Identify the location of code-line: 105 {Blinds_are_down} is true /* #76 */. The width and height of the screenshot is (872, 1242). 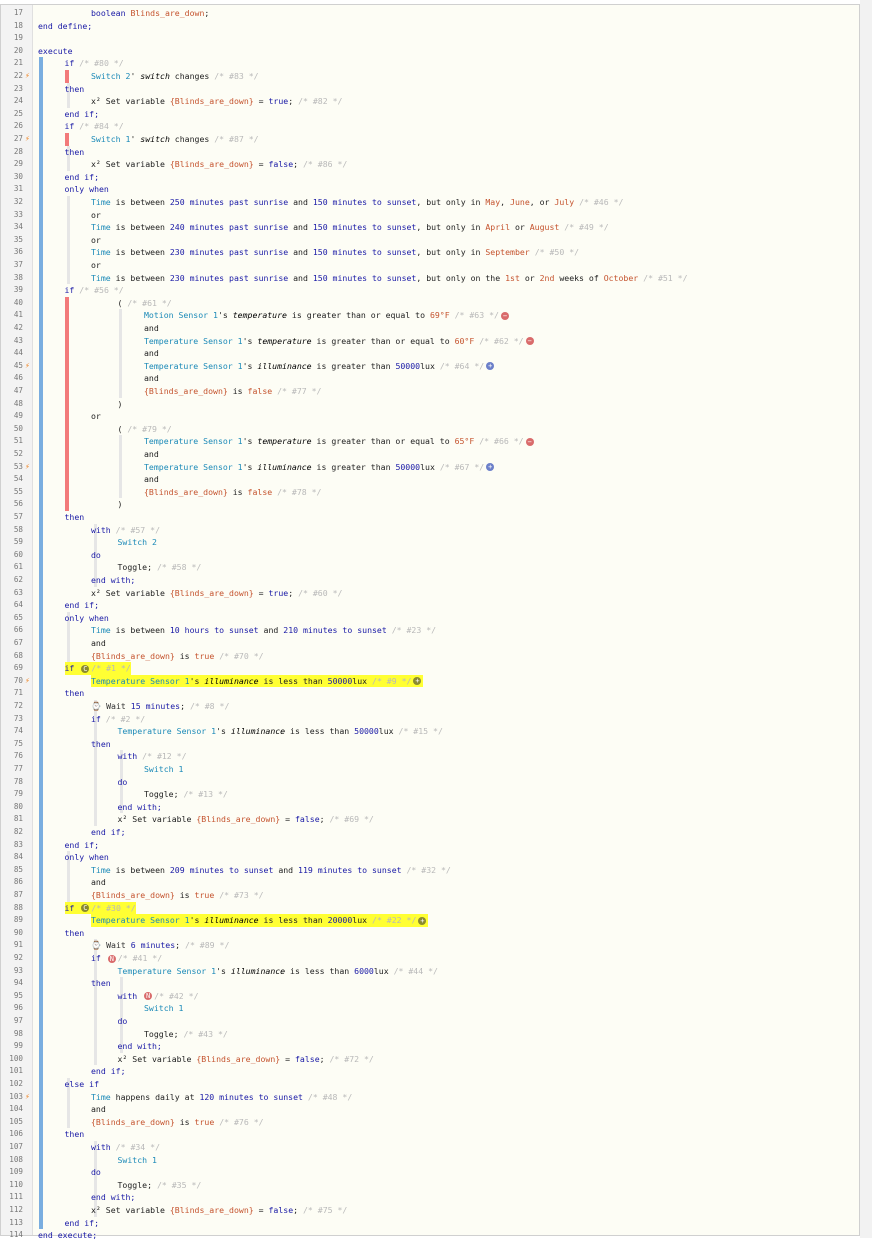
(430, 1122).